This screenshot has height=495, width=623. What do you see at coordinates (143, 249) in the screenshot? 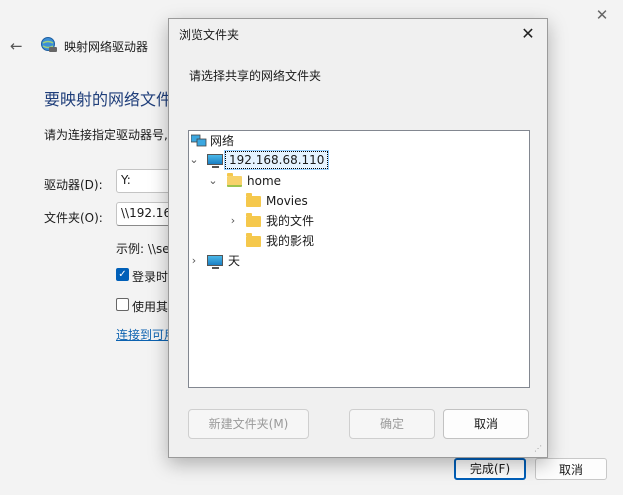
I see `example-text: 示例: \\se` at bounding box center [143, 249].